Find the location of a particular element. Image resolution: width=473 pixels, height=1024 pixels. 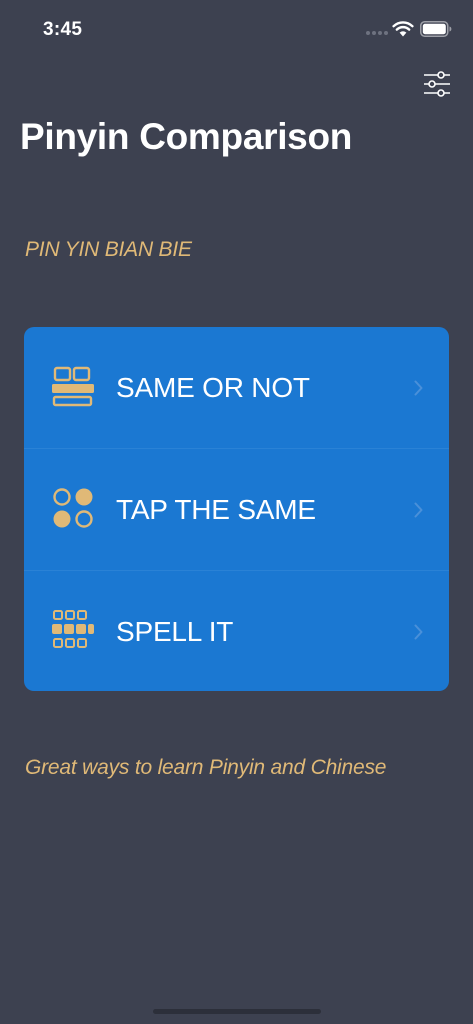

home-indicator is located at coordinates (237, 1011).